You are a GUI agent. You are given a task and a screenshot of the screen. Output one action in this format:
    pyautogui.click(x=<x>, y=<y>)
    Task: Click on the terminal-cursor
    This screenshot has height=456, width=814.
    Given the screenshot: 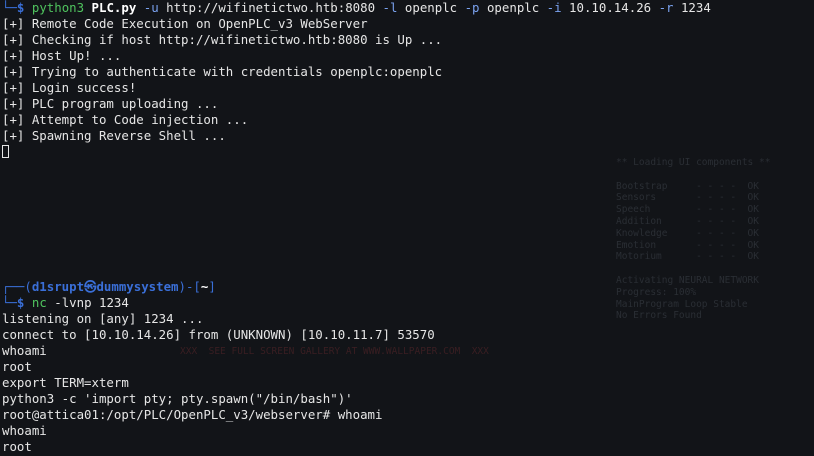 What is the action you would take?
    pyautogui.click(x=5, y=151)
    